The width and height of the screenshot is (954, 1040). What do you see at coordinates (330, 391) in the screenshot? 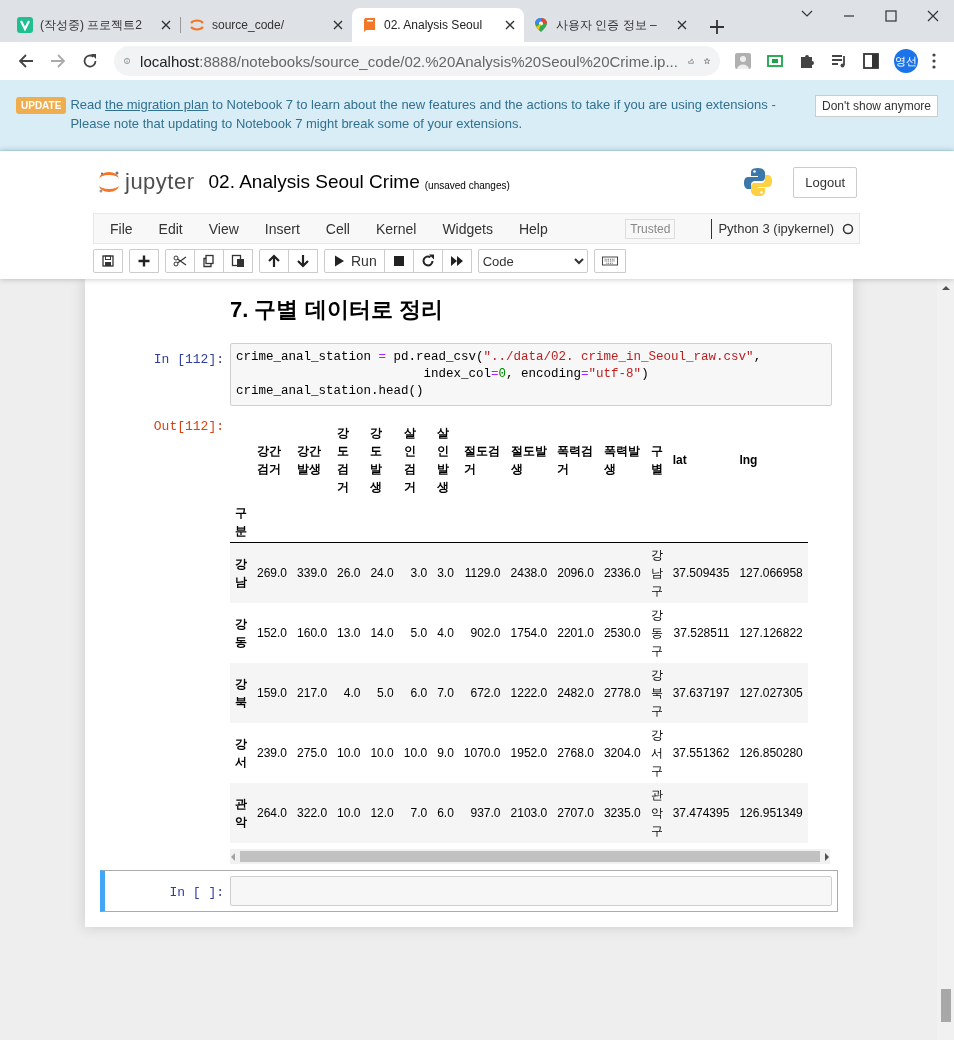
I see `code-line: crime_anal_station.head()` at bounding box center [330, 391].